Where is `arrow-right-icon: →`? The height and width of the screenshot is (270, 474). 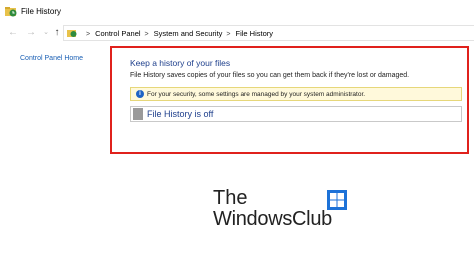
arrow-right-icon: → is located at coordinates (31, 33).